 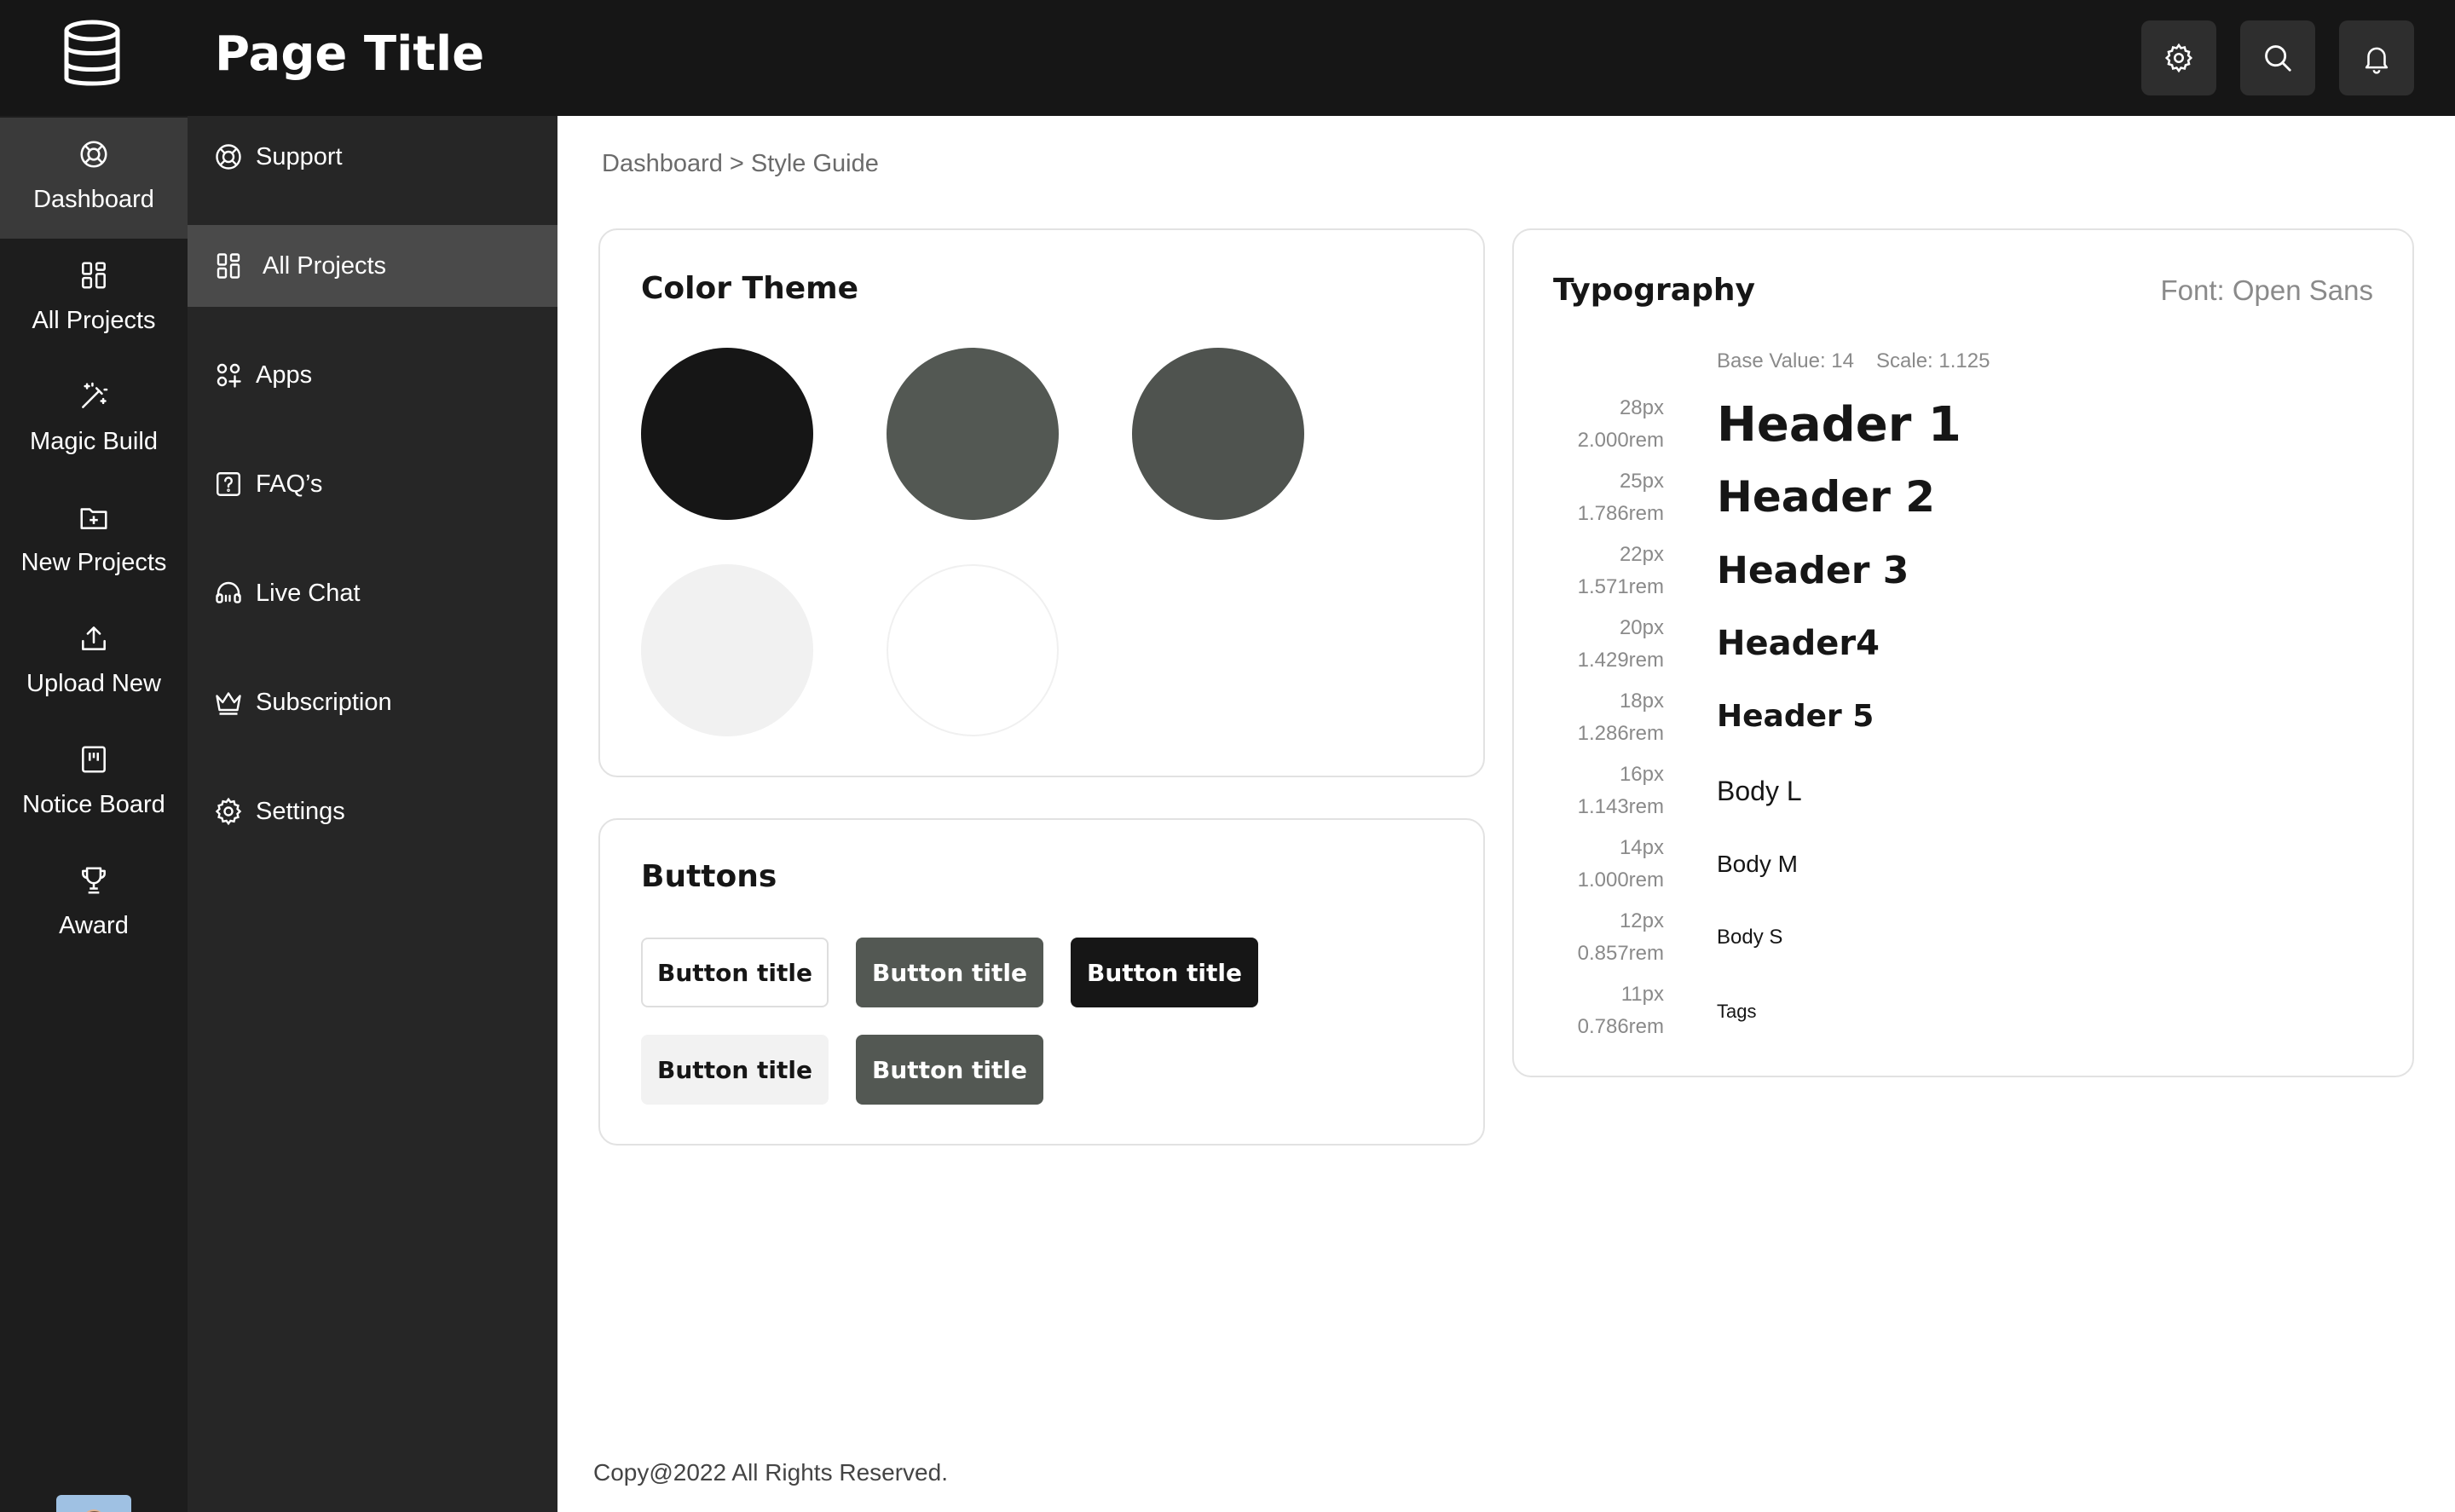 What do you see at coordinates (1620, 570) in the screenshot?
I see `type-size: 22px 1.571rem` at bounding box center [1620, 570].